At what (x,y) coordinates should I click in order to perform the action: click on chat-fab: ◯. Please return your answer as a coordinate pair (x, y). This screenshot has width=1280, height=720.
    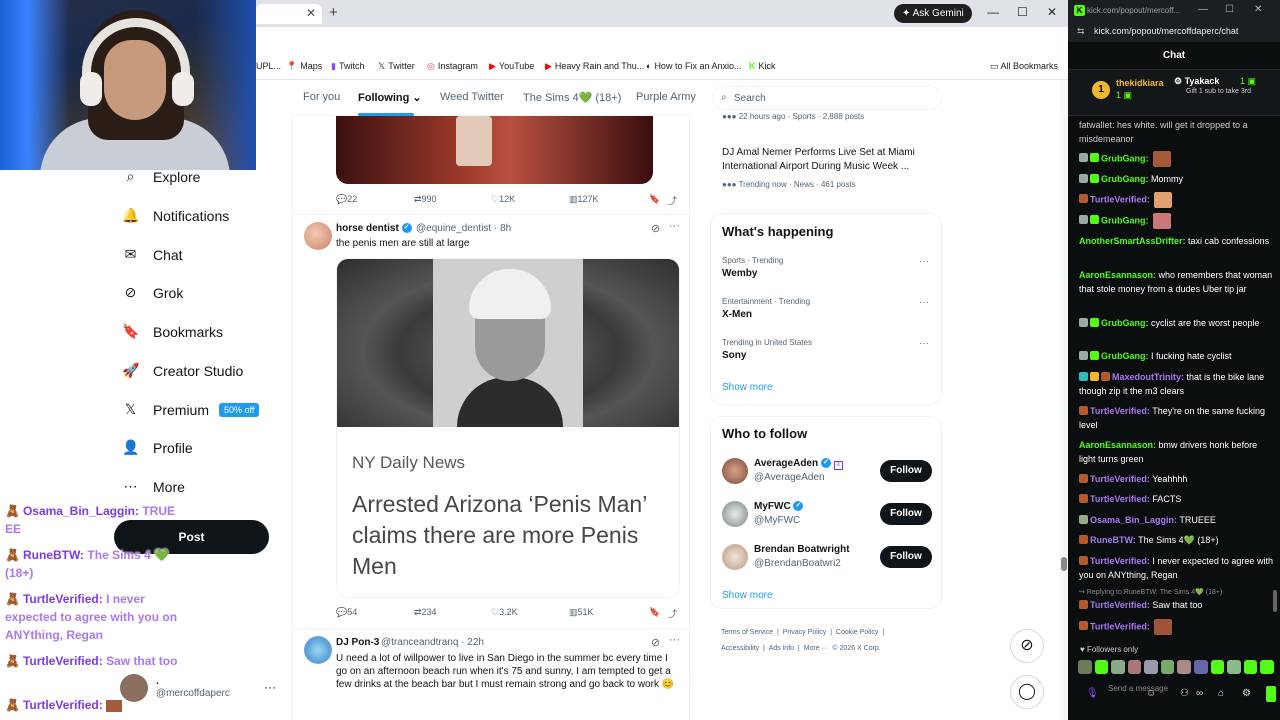
    Looking at the image, I should click on (1027, 692).